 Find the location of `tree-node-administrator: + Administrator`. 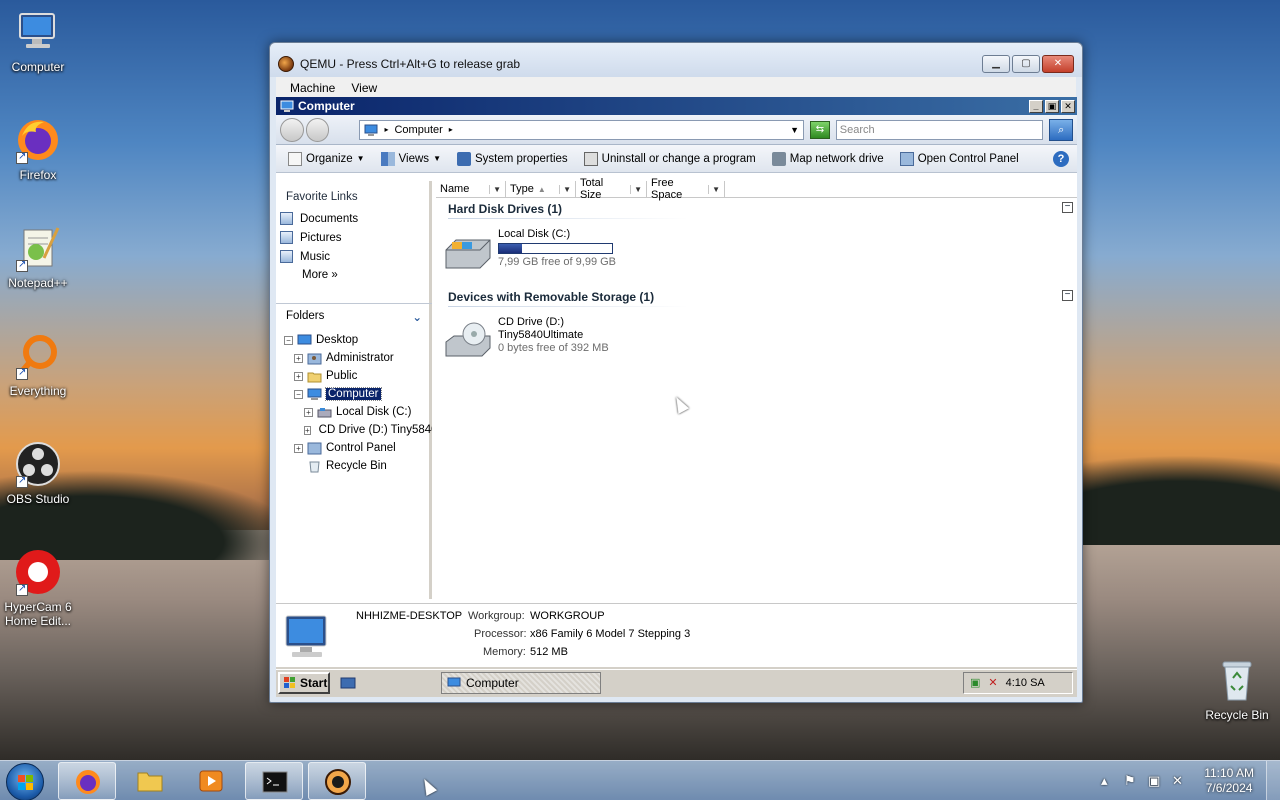

tree-node-administrator: + Administrator is located at coordinates (354, 358).